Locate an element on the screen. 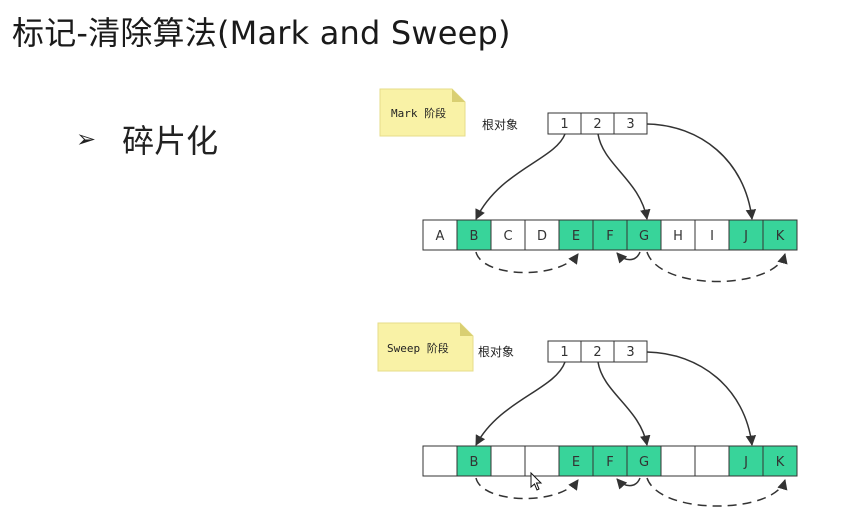  heap-cell-label: C is located at coordinates (507, 236).